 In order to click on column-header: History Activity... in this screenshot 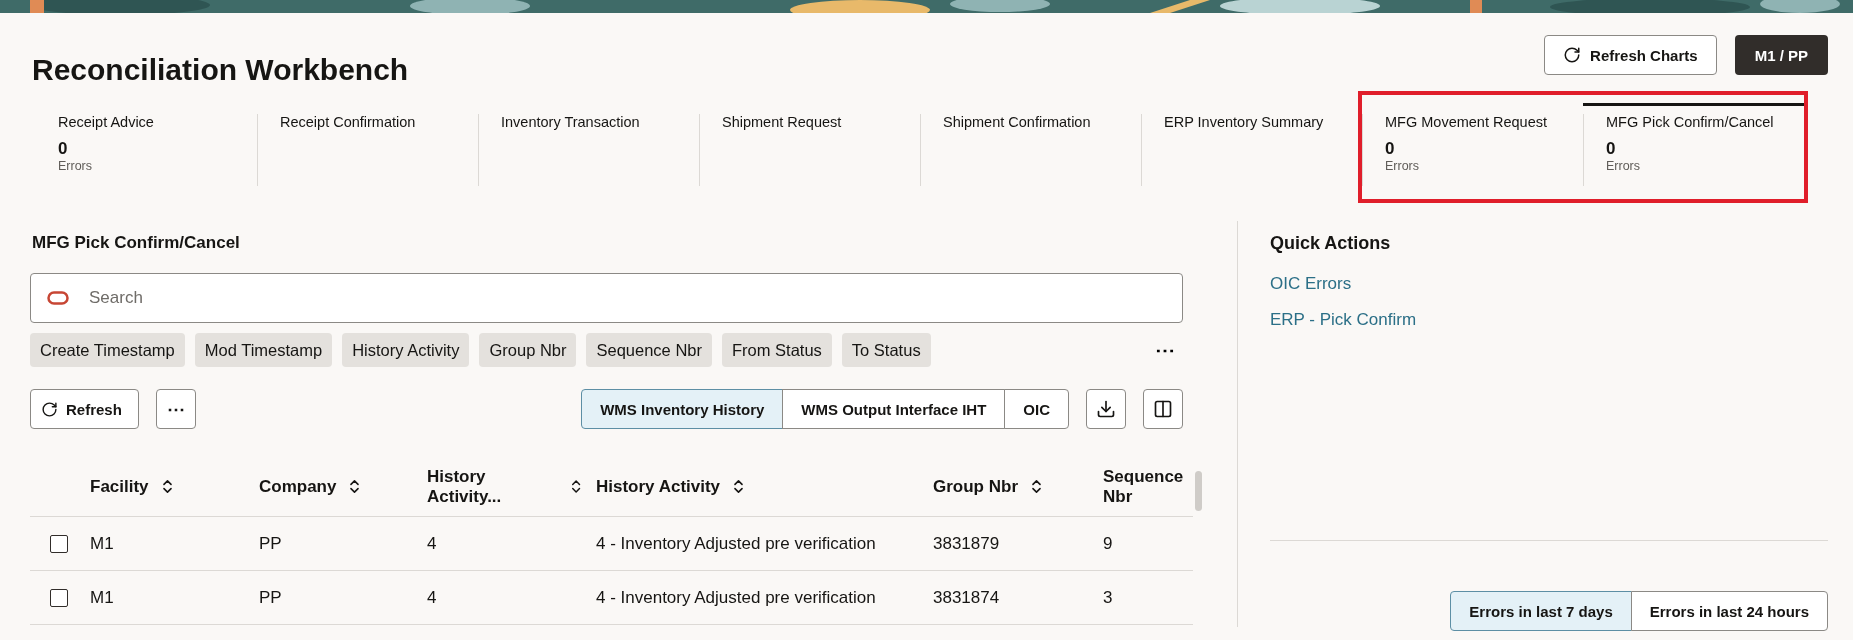, I will do `click(492, 486)`.